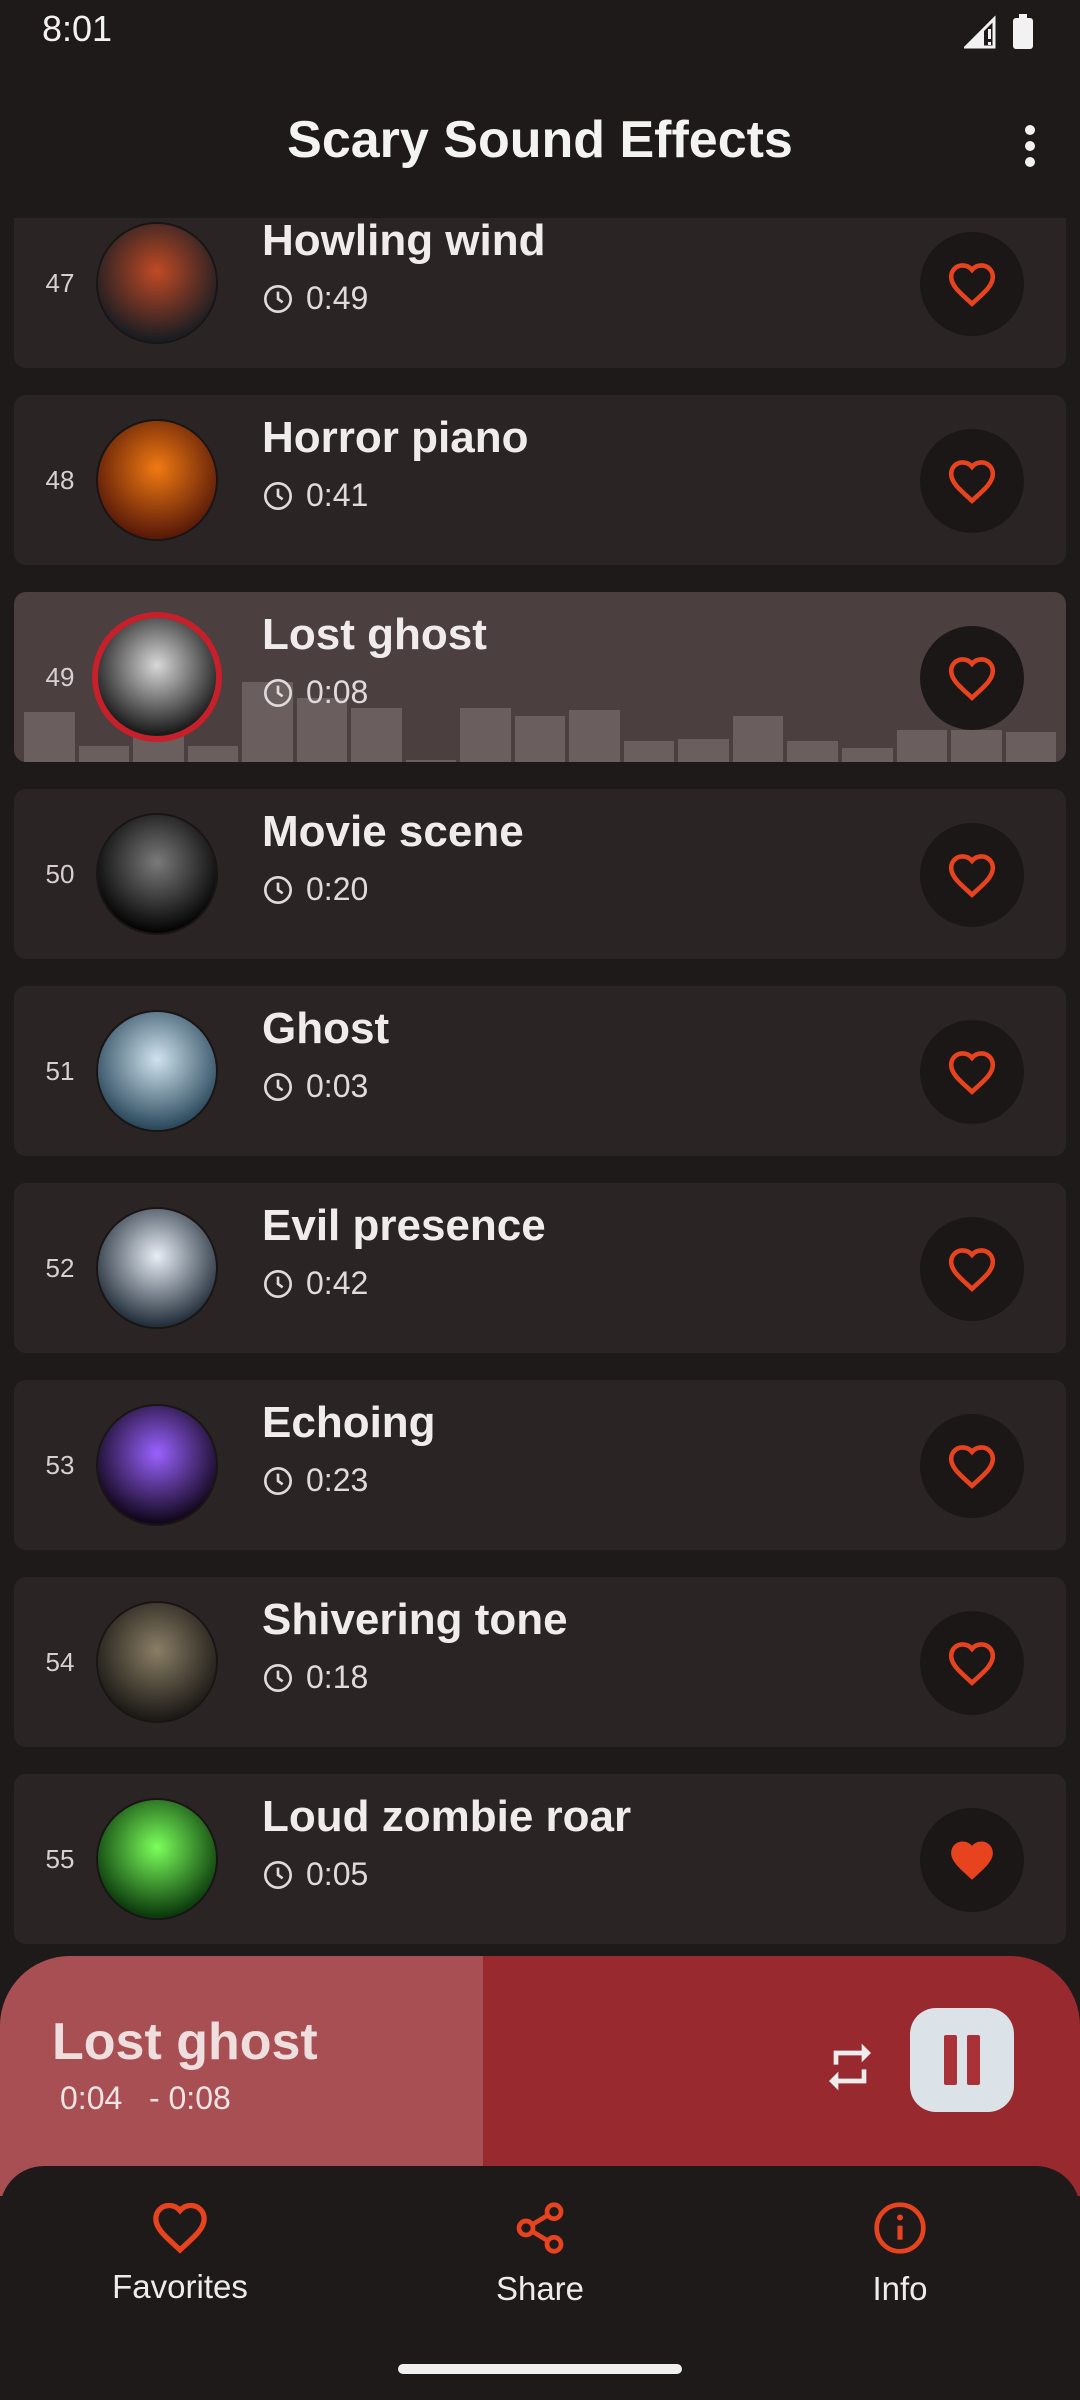  Describe the element at coordinates (540, 874) in the screenshot. I see `sound-row: 50 Movie scene 0:20` at that location.